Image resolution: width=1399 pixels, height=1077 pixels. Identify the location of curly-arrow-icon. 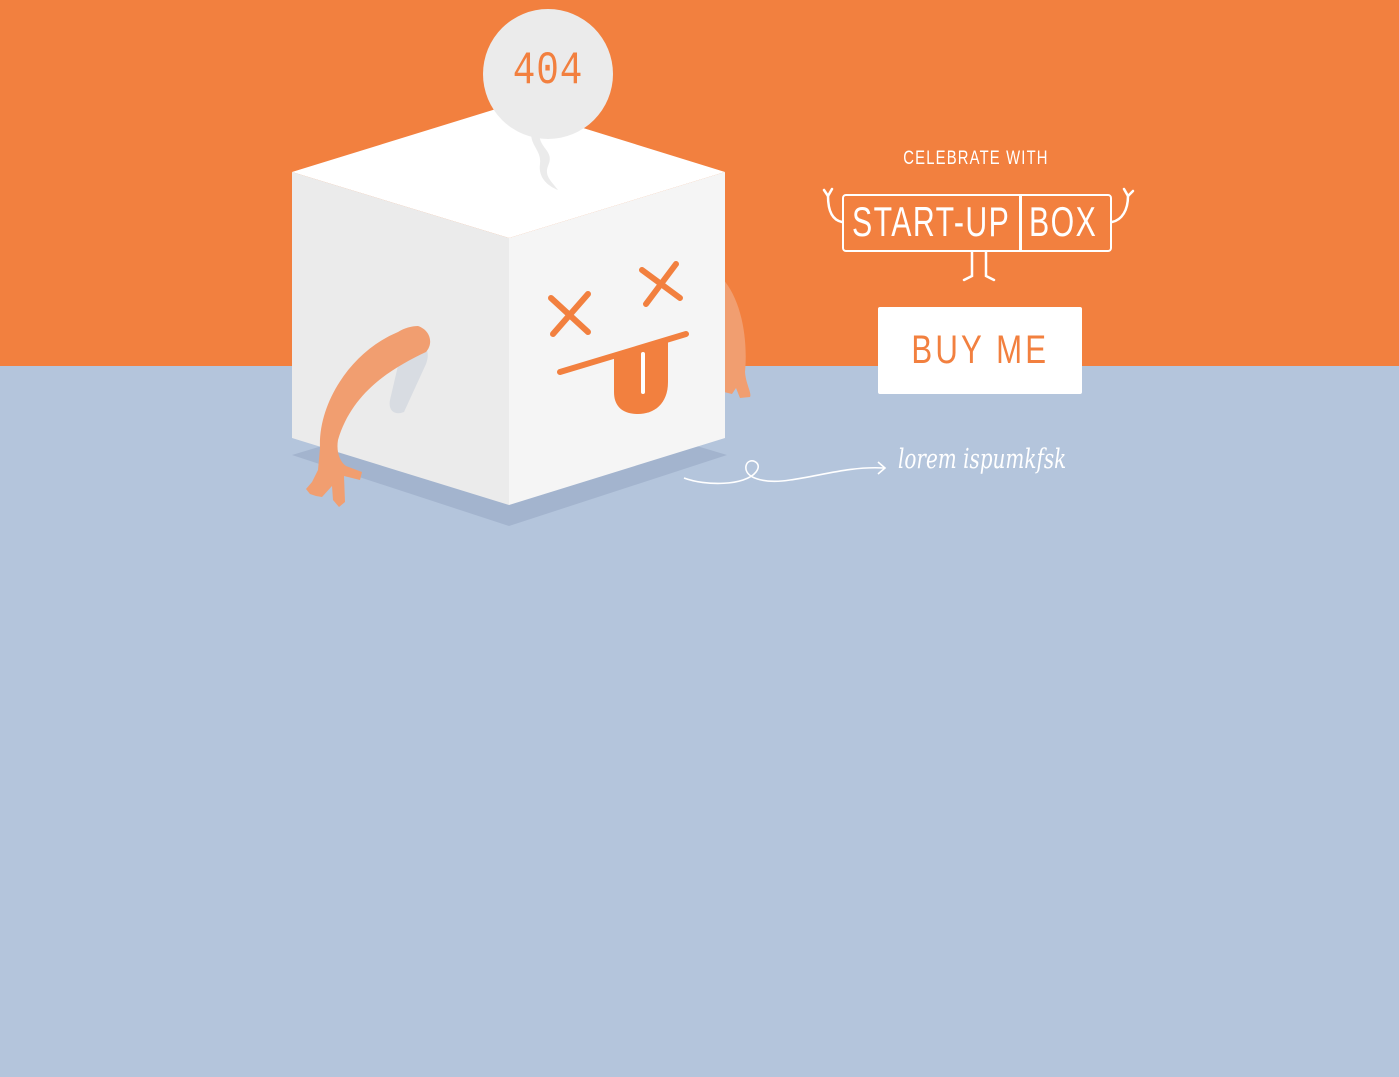
(784, 472).